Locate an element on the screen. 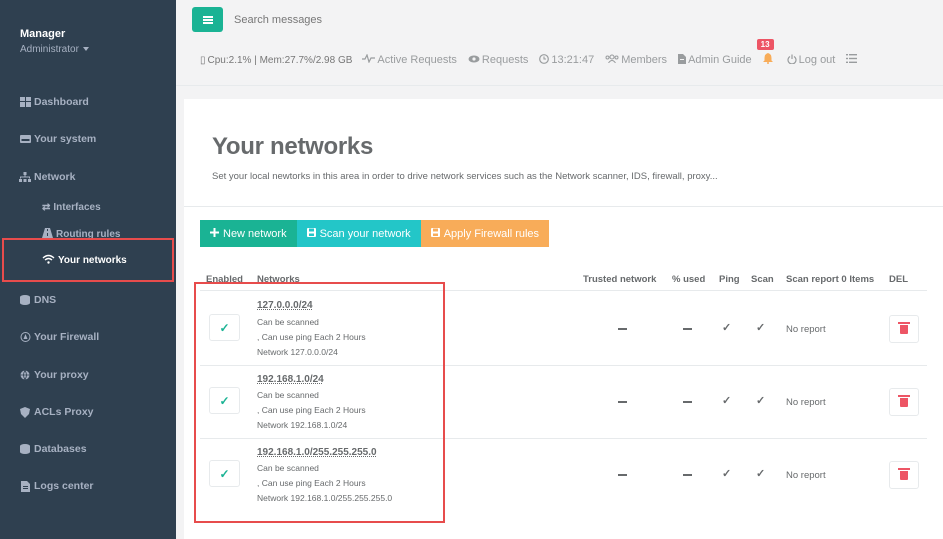  sitemap-icon is located at coordinates (25, 177).